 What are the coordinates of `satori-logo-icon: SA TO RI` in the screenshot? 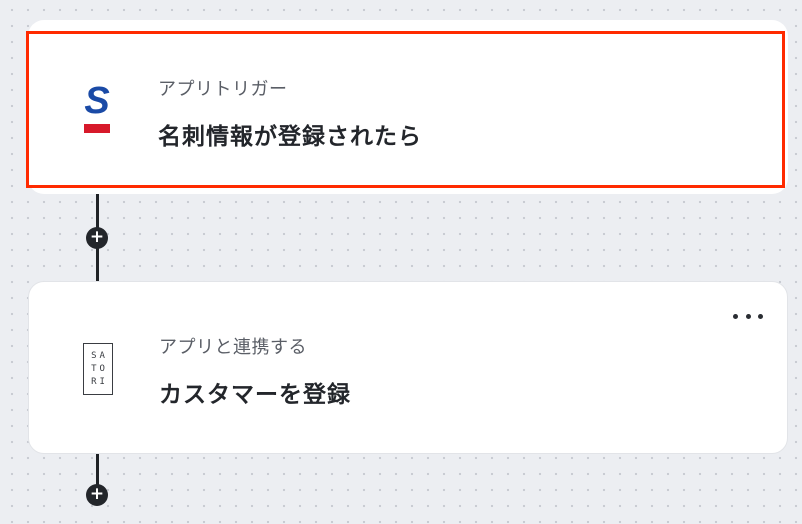 It's located at (98, 369).